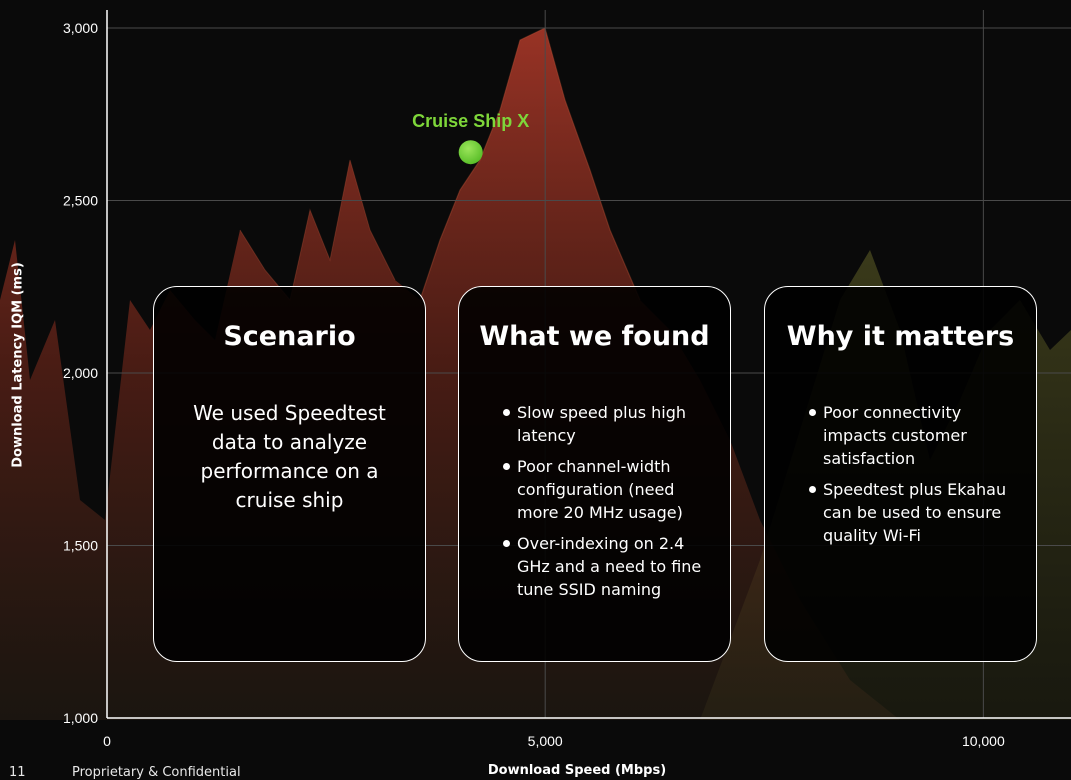  What do you see at coordinates (594, 336) in the screenshot?
I see `card-title: What we found` at bounding box center [594, 336].